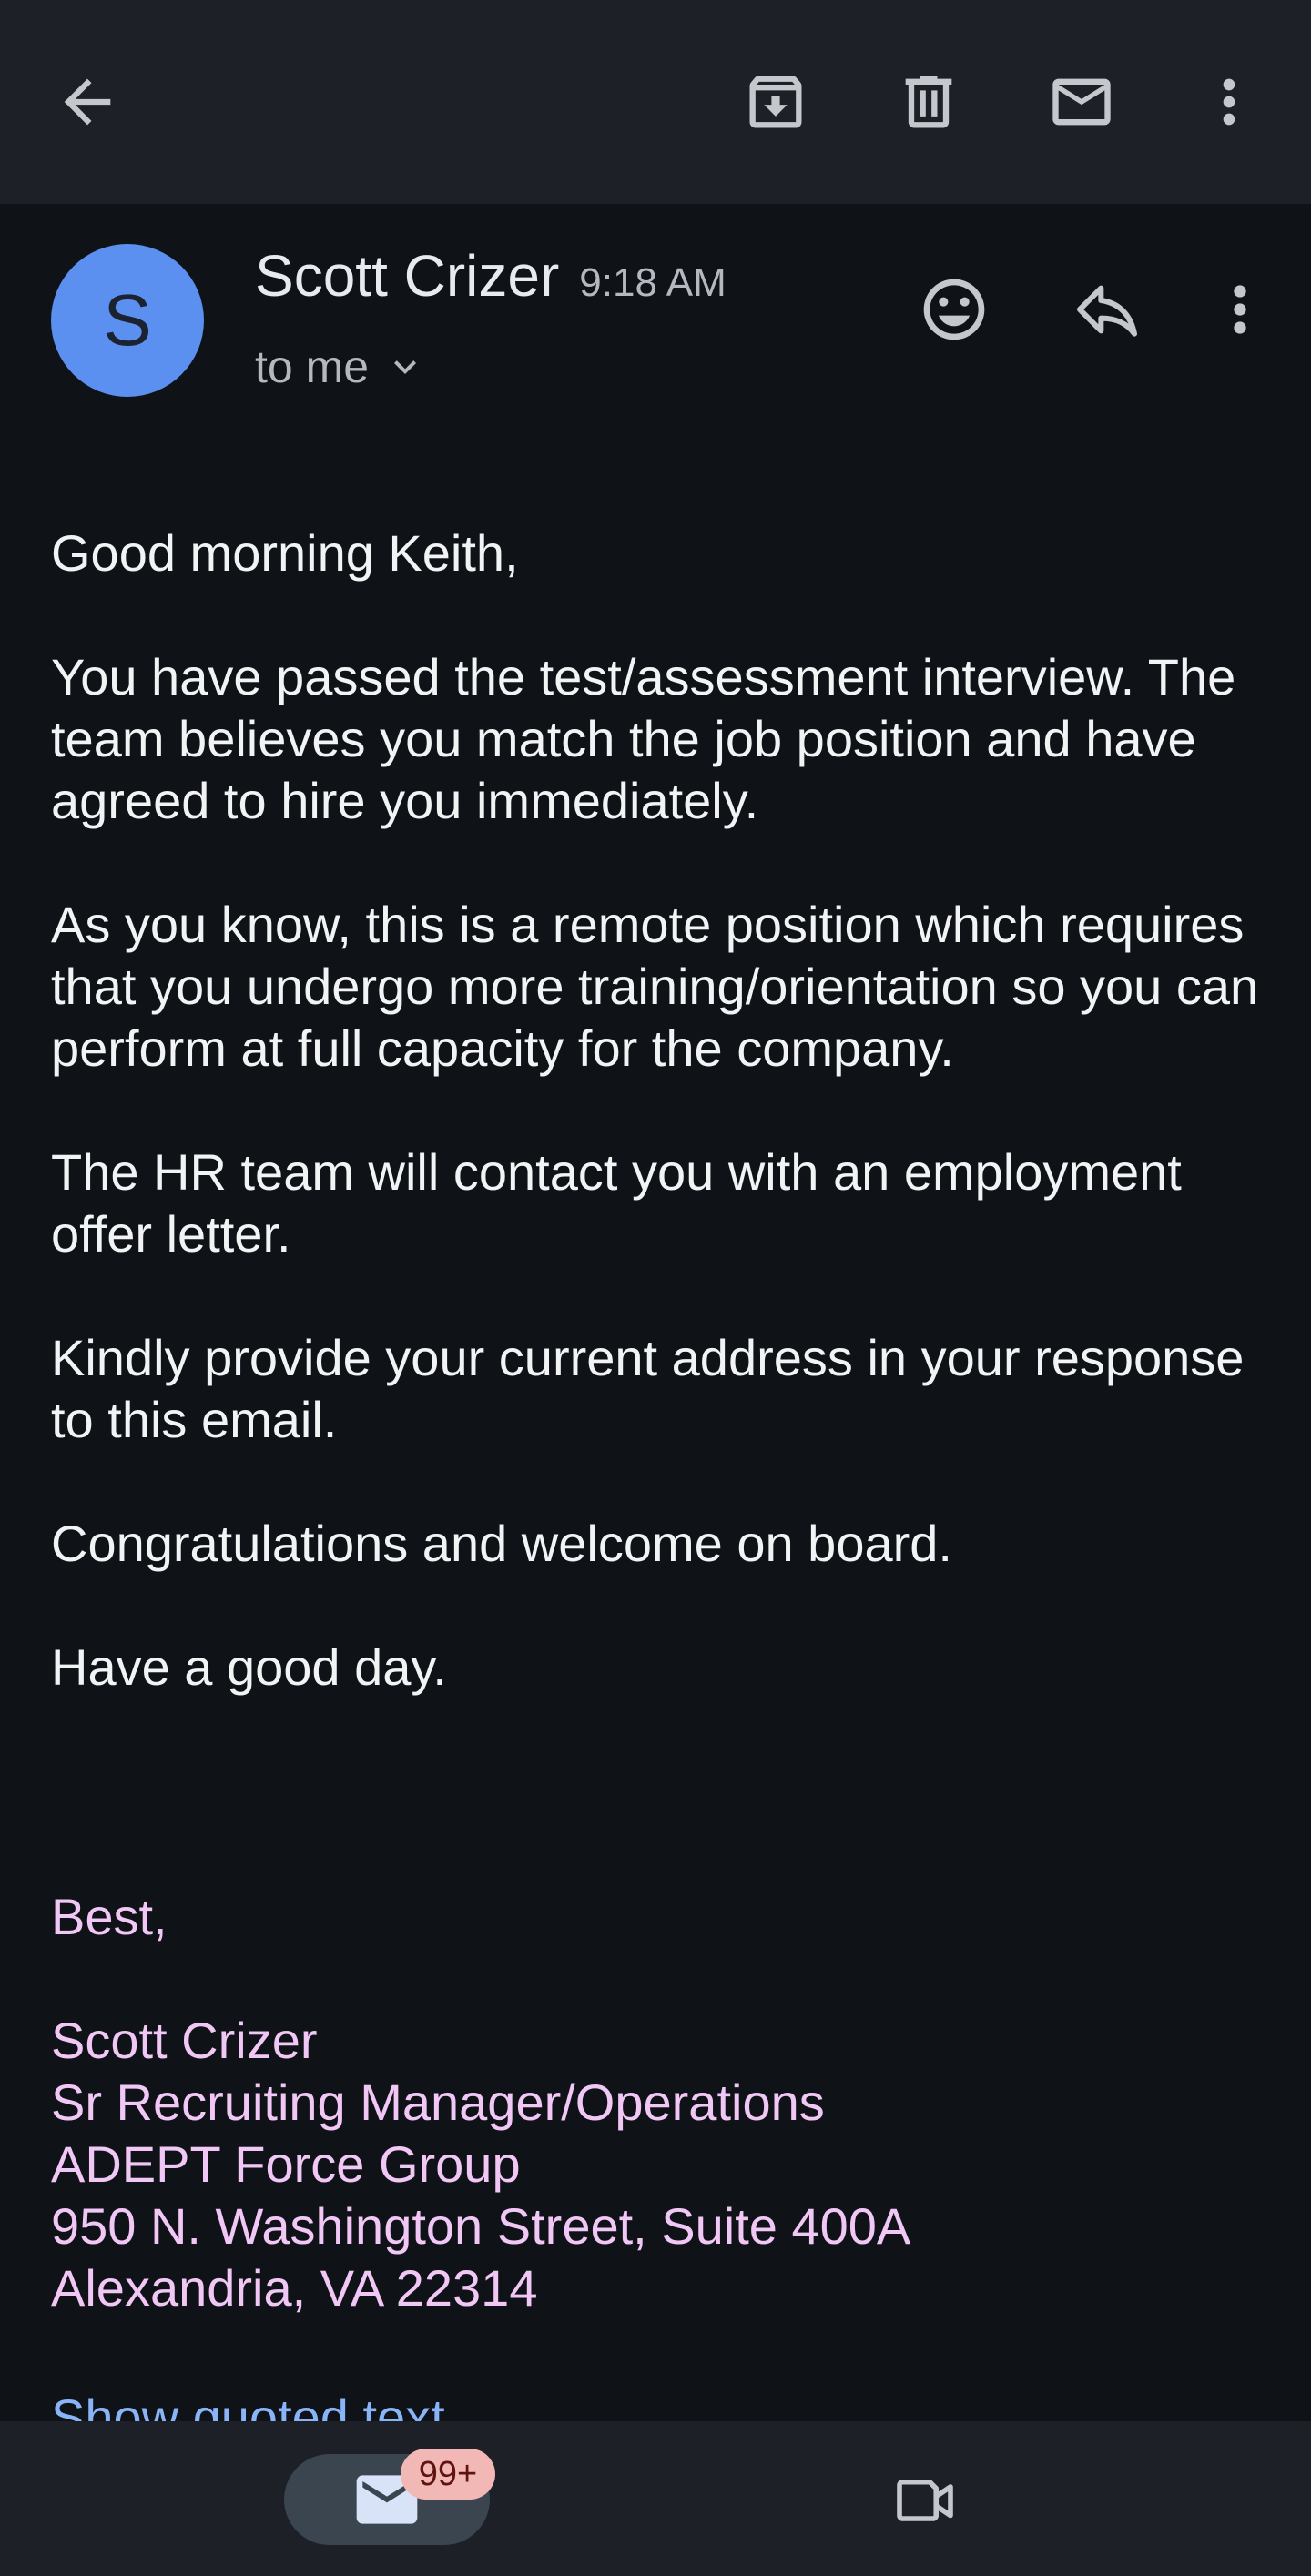 This screenshot has height=2576, width=1311. I want to click on greeting: Good morning Keith,, so click(285, 553).